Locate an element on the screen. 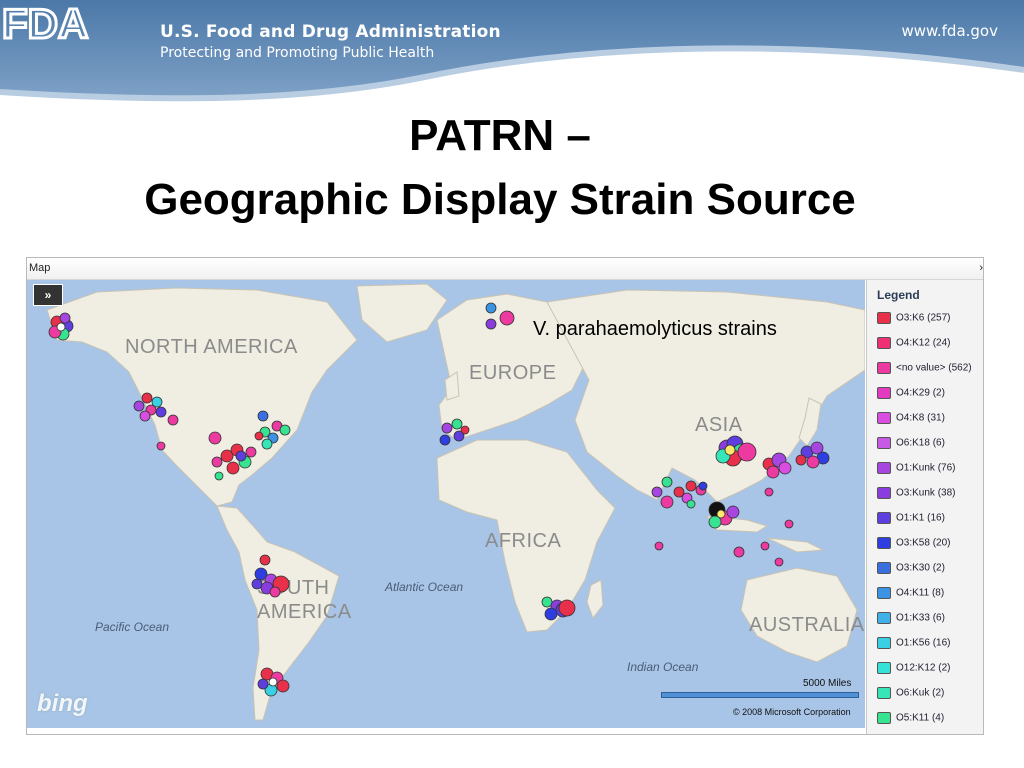 The image size is (1024, 768). slide-title-line1: PATRN – is located at coordinates (500, 135).